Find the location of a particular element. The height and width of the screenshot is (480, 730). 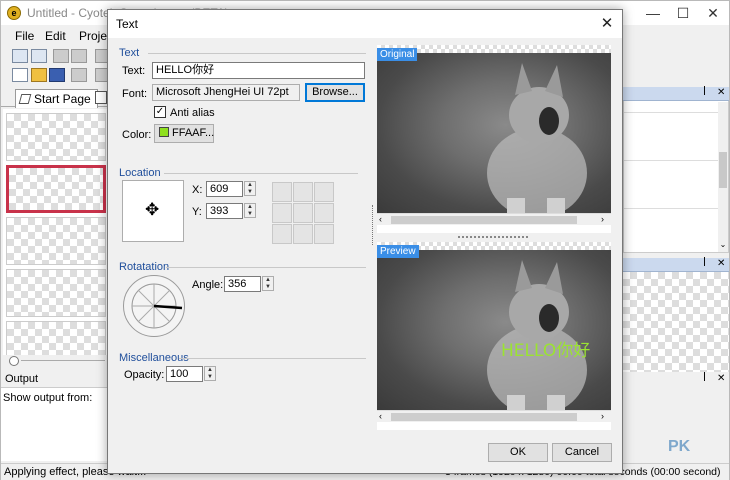

anchor-middle-left is located at coordinates (282, 213).